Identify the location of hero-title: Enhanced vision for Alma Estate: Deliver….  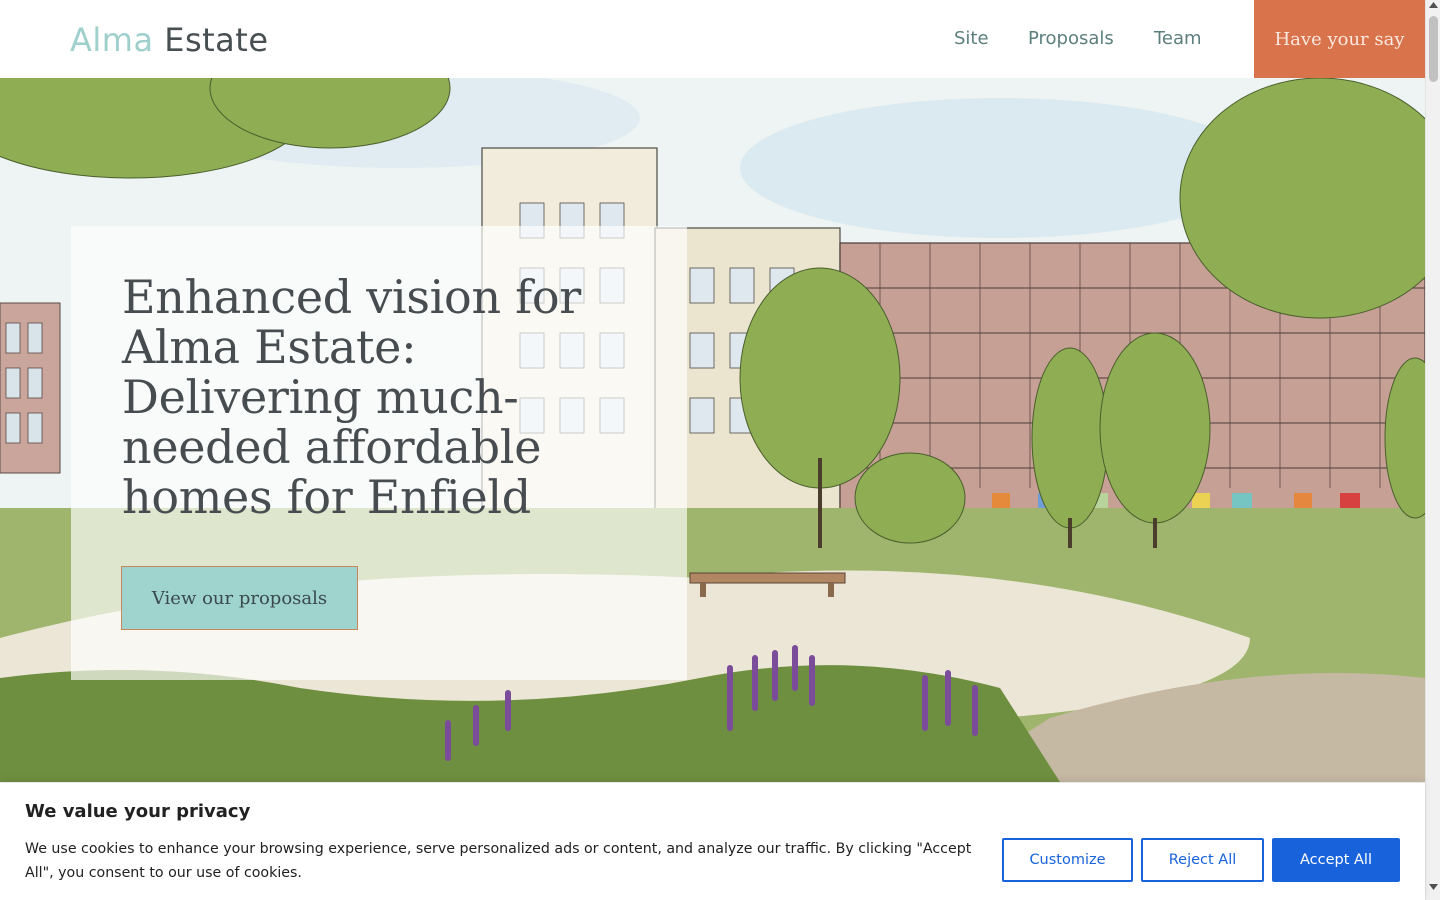
(351, 397).